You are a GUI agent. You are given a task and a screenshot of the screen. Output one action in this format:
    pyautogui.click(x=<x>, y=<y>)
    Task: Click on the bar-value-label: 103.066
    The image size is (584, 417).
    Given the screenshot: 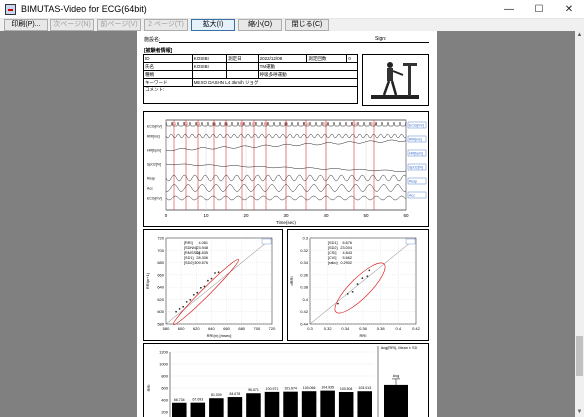 What is the action you would take?
    pyautogui.click(x=309, y=388)
    